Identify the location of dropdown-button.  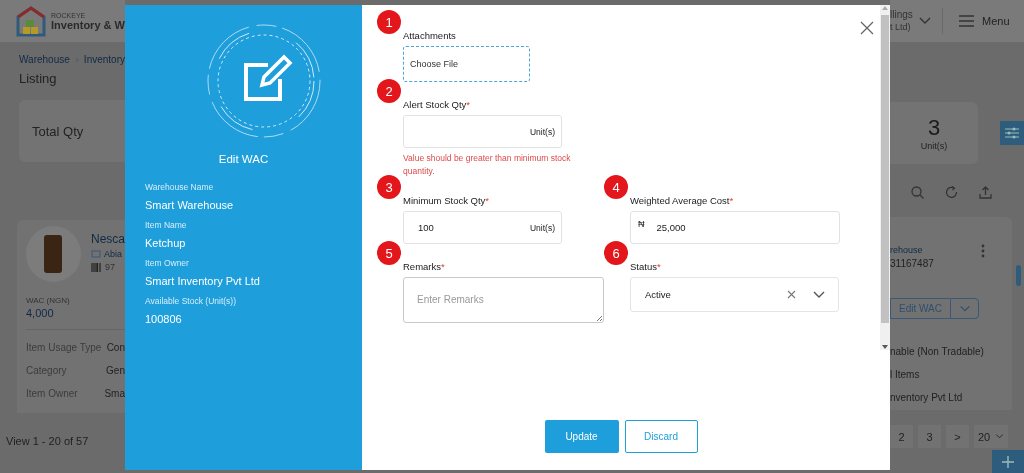
(964, 308).